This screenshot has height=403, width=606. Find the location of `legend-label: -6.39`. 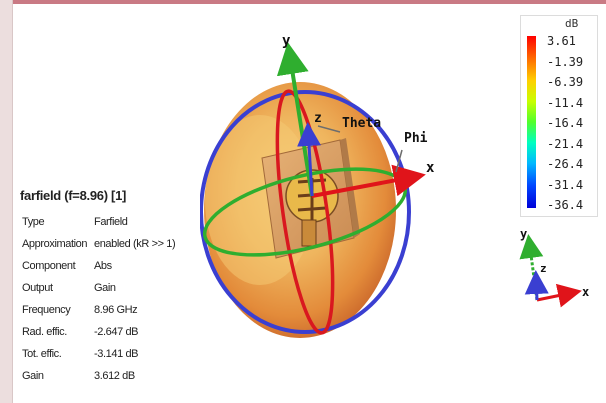

legend-label: -6.39 is located at coordinates (565, 82).